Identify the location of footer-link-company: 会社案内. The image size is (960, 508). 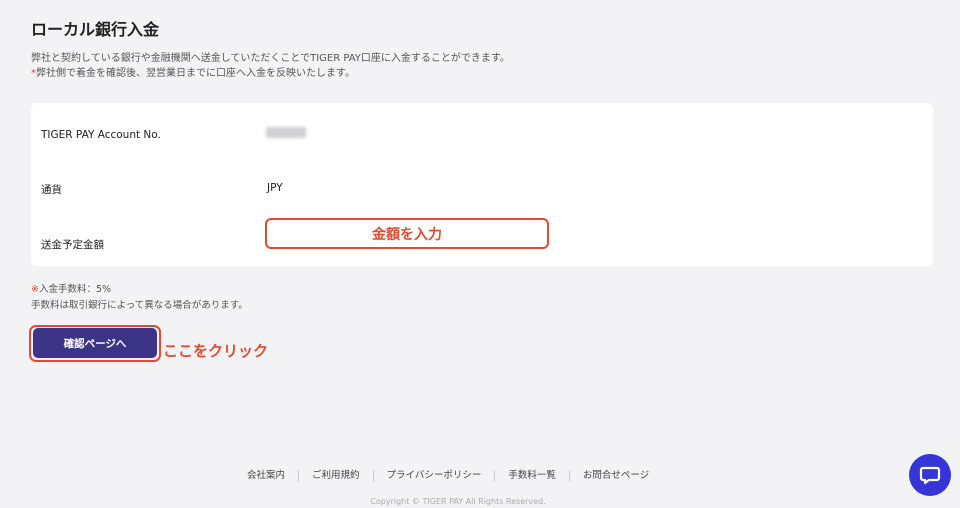
(267, 476).